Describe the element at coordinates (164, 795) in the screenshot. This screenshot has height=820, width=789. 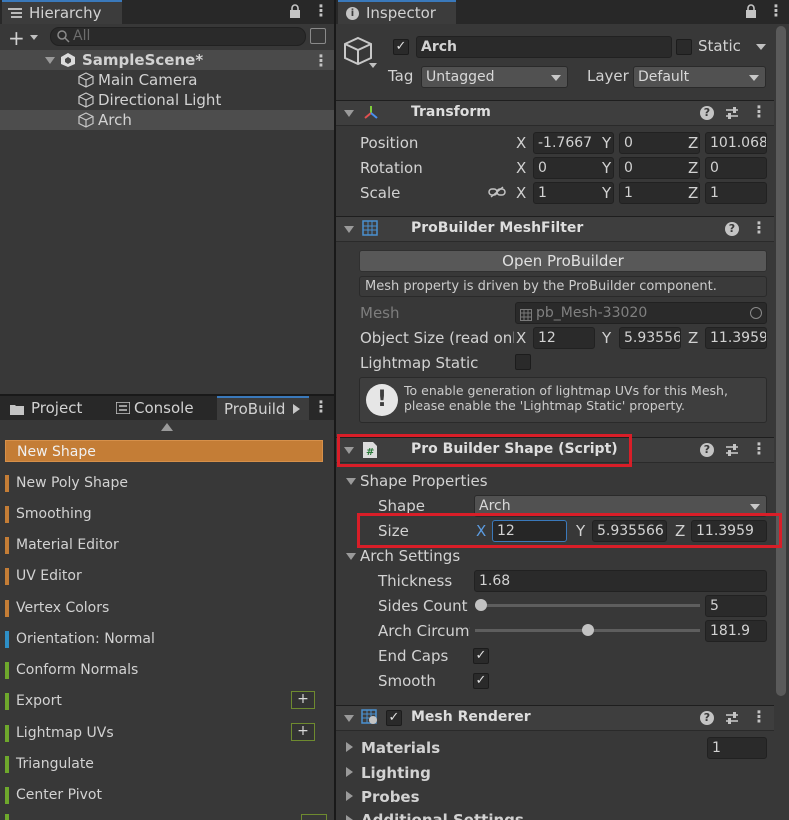
I see `probuilder-item-center-pivot: Center Pivot` at that location.